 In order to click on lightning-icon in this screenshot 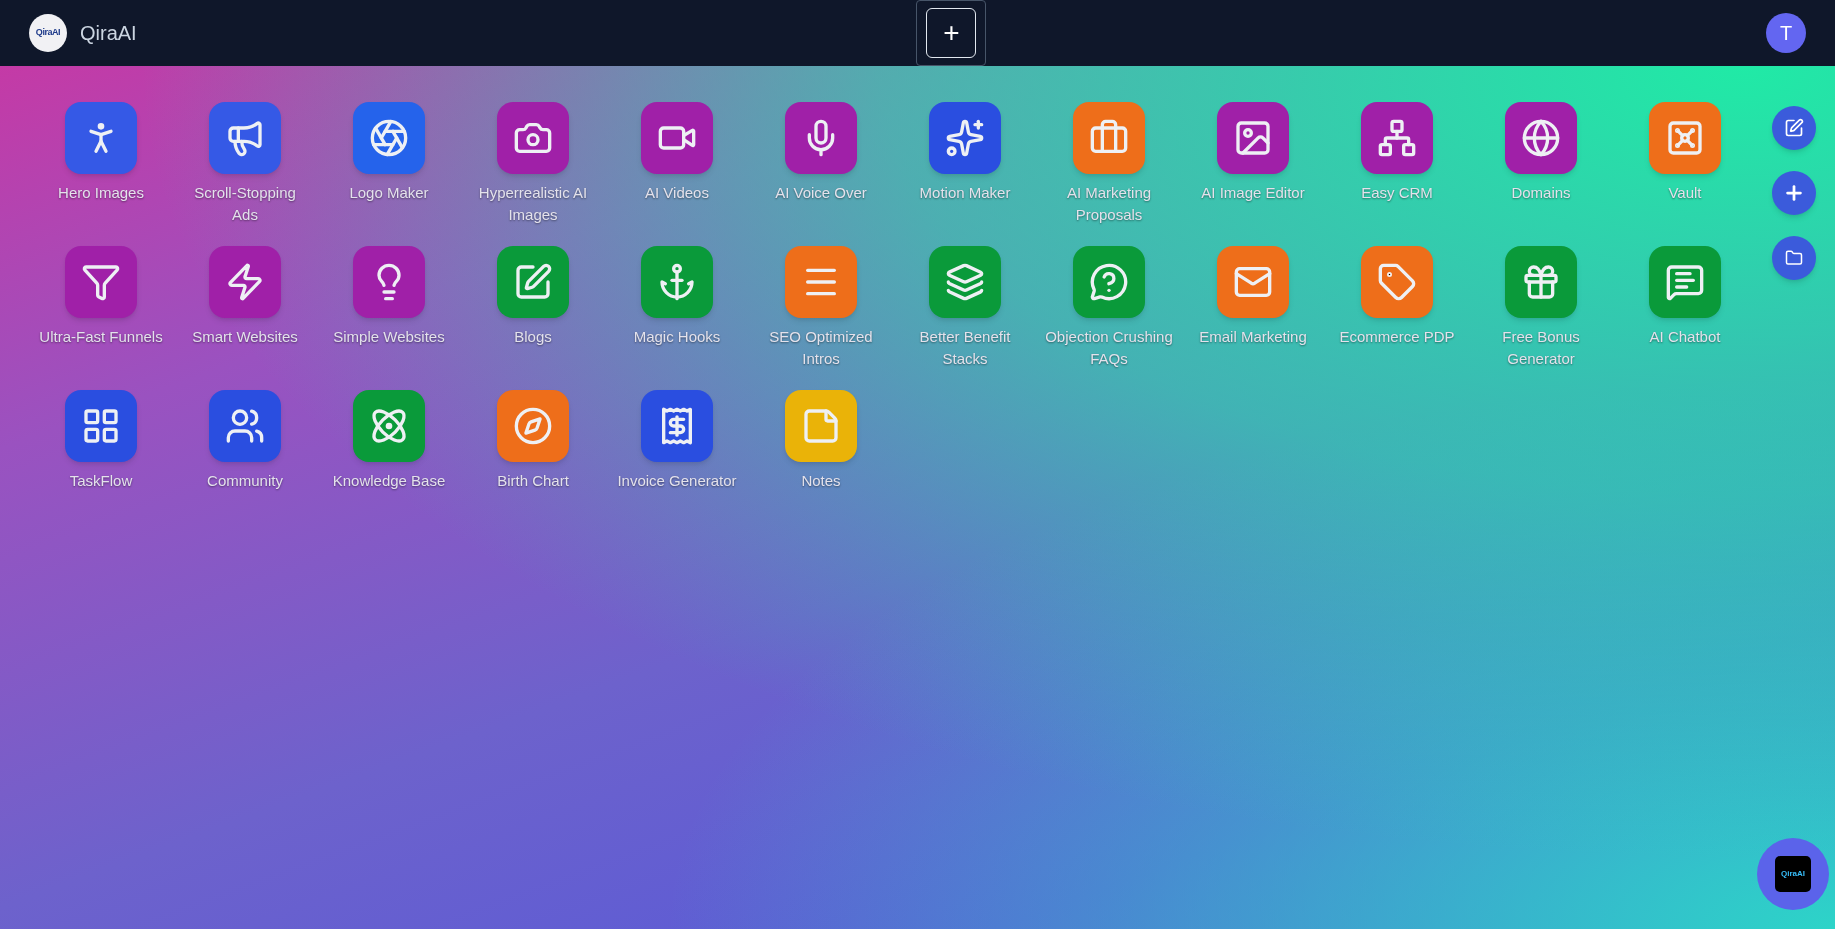, I will do `click(245, 282)`.